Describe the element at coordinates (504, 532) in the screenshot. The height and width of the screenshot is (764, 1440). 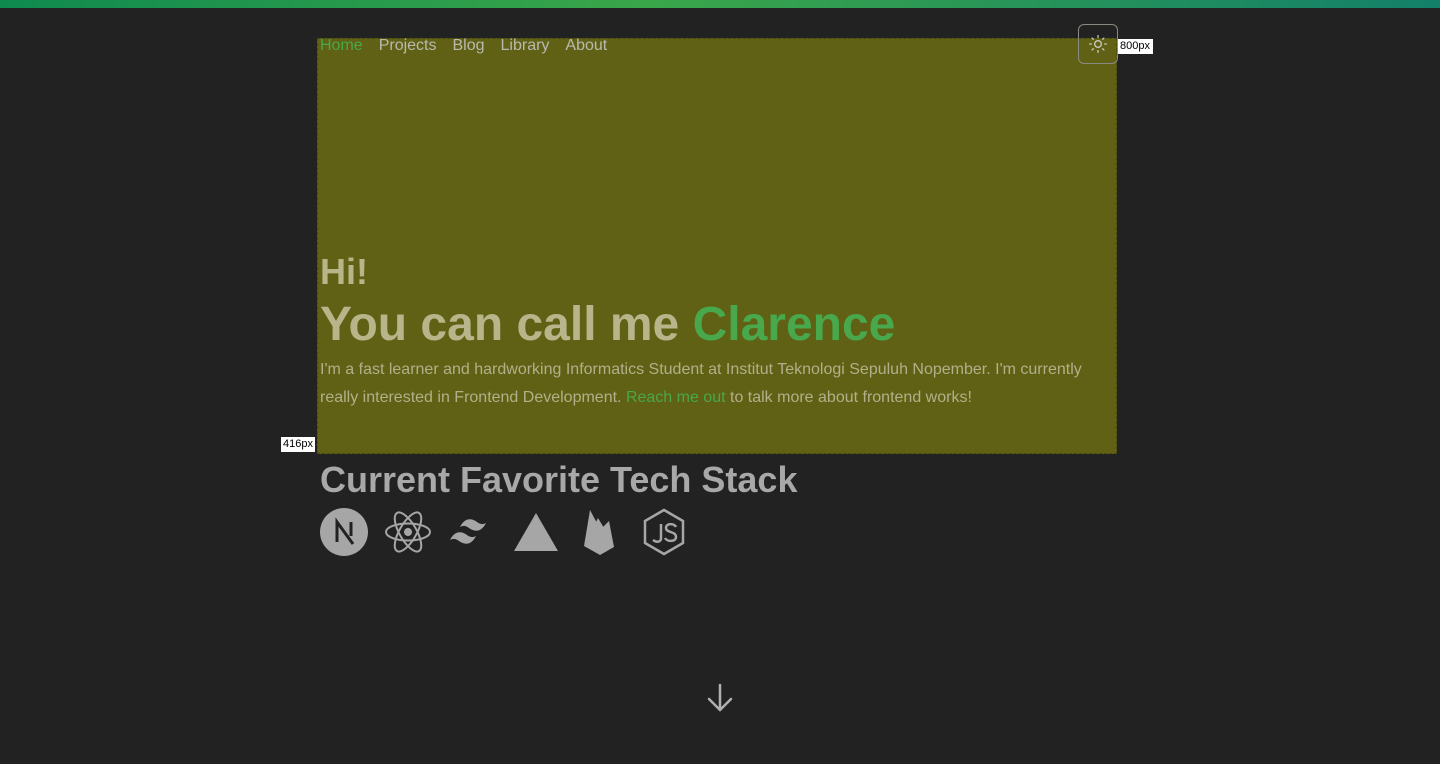
I see `tech-stack-icons` at that location.